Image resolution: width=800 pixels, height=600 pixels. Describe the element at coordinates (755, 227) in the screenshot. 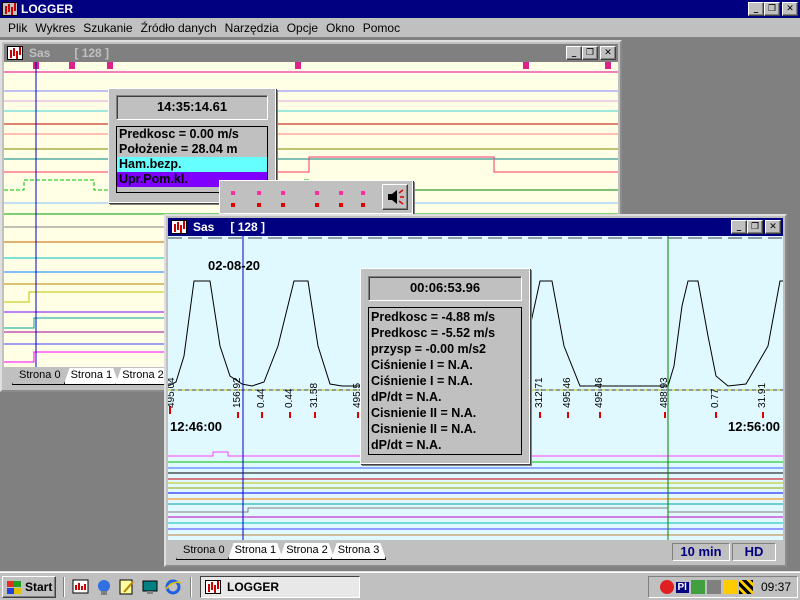

I see `window2-maximize-button: ❐` at that location.